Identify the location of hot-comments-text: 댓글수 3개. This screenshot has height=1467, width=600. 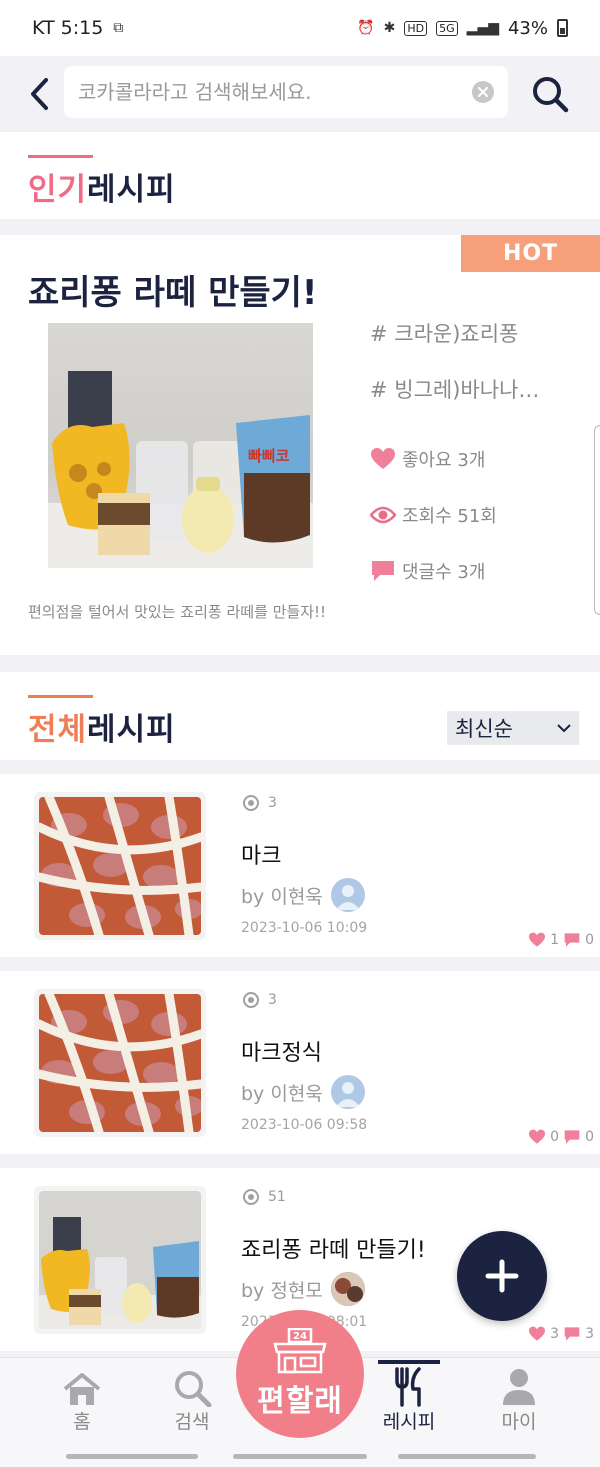
(444, 572).